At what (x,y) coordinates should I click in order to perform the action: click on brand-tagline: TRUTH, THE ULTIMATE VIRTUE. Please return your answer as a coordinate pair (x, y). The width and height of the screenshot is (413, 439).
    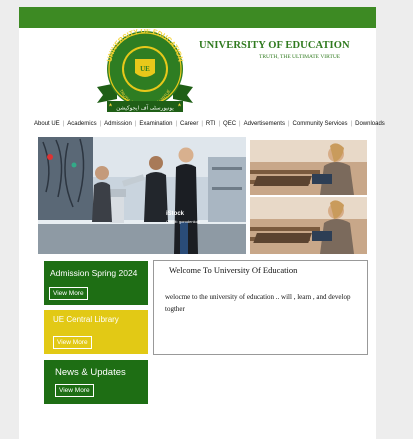
    Looking at the image, I should click on (300, 57).